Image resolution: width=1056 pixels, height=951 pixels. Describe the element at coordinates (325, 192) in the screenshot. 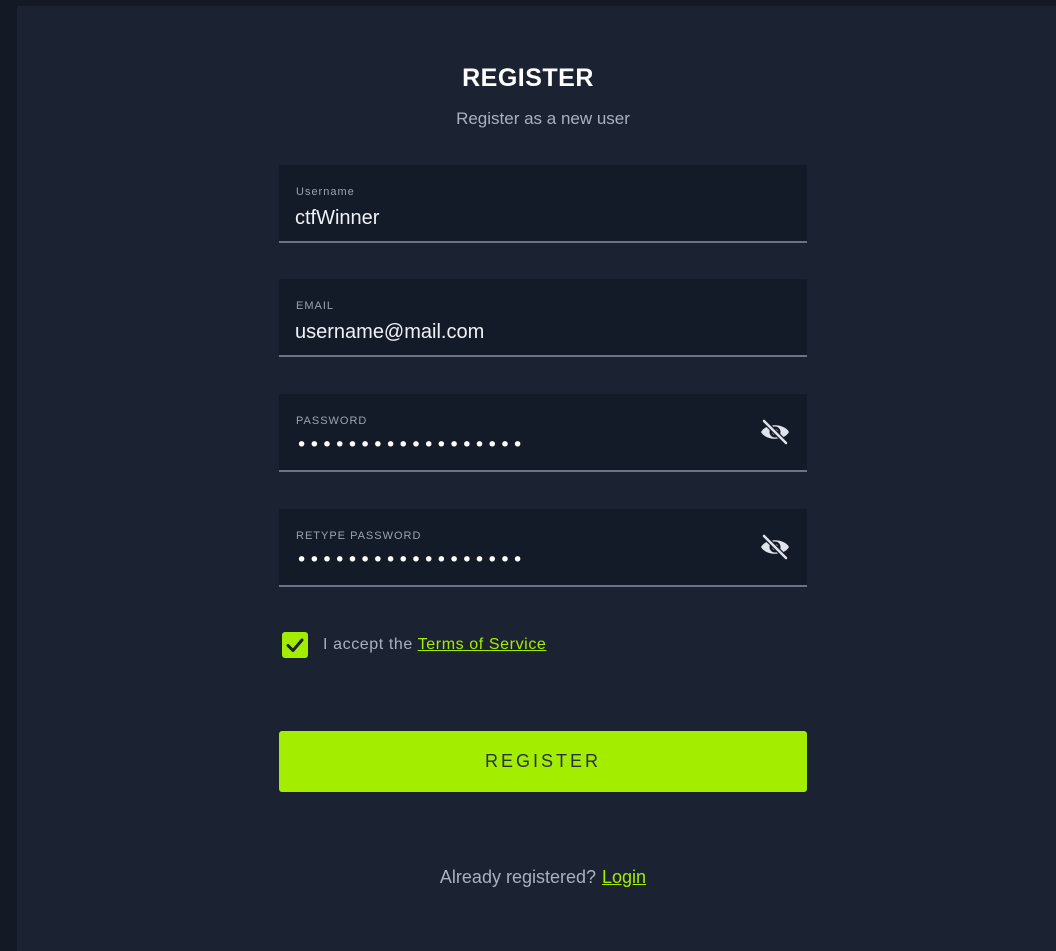

I see `username-label: Username` at that location.